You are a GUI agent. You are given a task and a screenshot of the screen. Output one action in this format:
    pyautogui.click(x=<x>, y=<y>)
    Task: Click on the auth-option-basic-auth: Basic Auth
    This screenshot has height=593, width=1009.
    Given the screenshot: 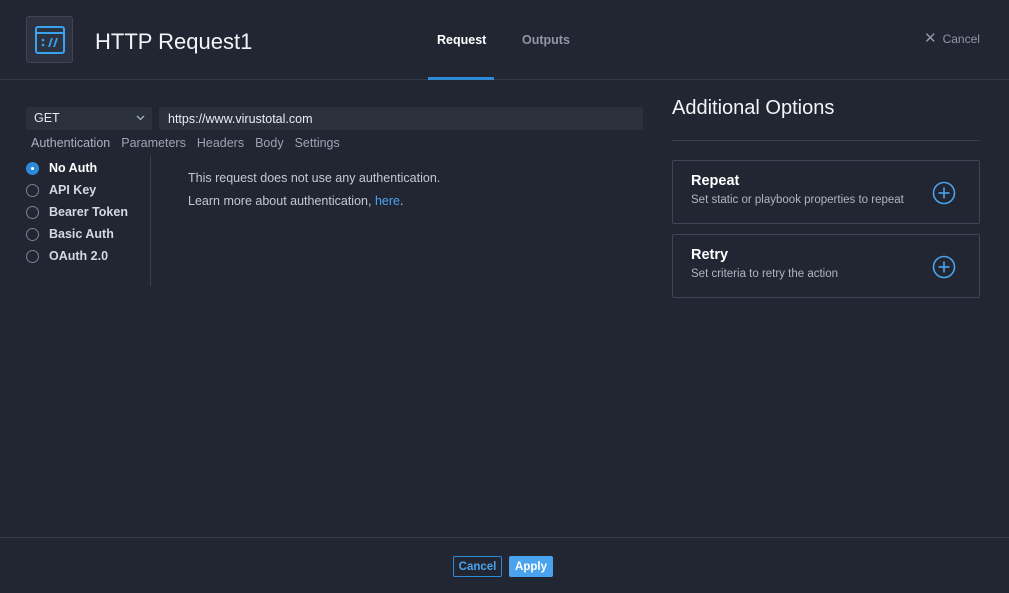 What is the action you would take?
    pyautogui.click(x=77, y=234)
    